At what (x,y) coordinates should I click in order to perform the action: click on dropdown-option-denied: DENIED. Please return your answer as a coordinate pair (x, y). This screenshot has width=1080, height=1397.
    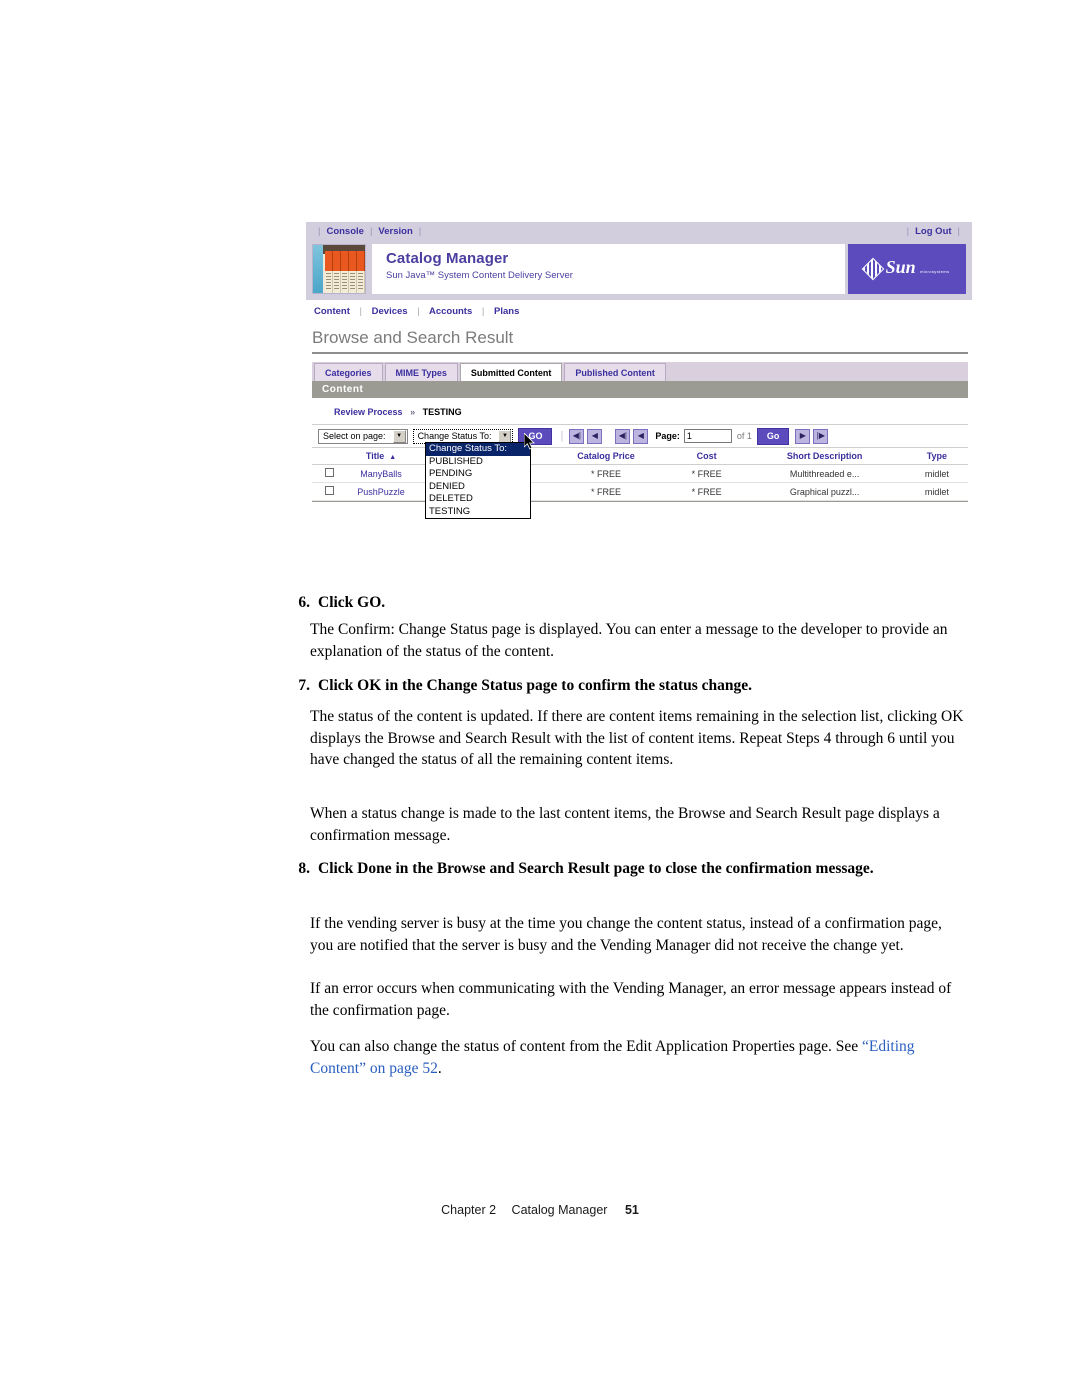
    Looking at the image, I should click on (478, 487).